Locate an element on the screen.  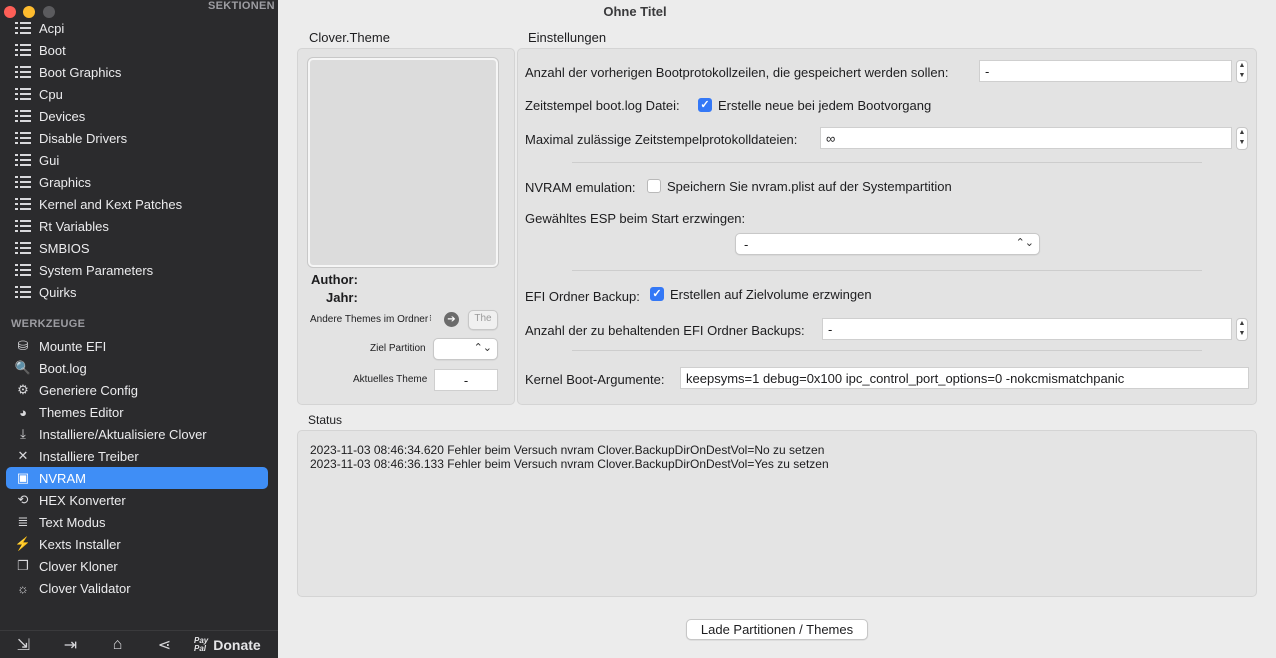
nvram-emulation-label: NVRAM emulation: is located at coordinates (580, 187).